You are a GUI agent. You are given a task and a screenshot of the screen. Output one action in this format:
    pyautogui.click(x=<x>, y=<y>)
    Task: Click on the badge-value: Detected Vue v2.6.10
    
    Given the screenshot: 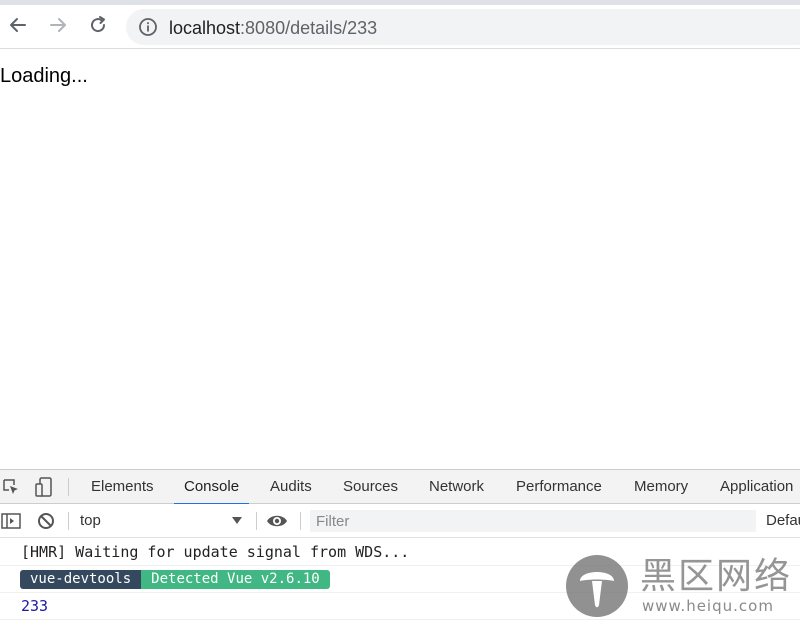 What is the action you would take?
    pyautogui.click(x=235, y=579)
    